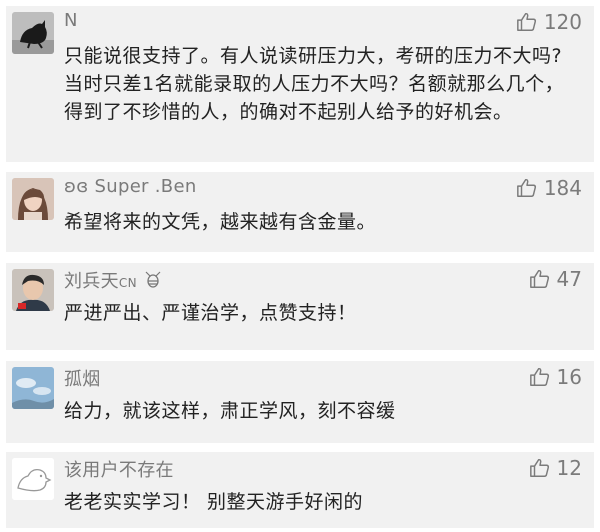 Image resolution: width=600 pixels, height=532 pixels. I want to click on comment-text: 严进严出、严谨治学，点赞支持！, so click(210, 313).